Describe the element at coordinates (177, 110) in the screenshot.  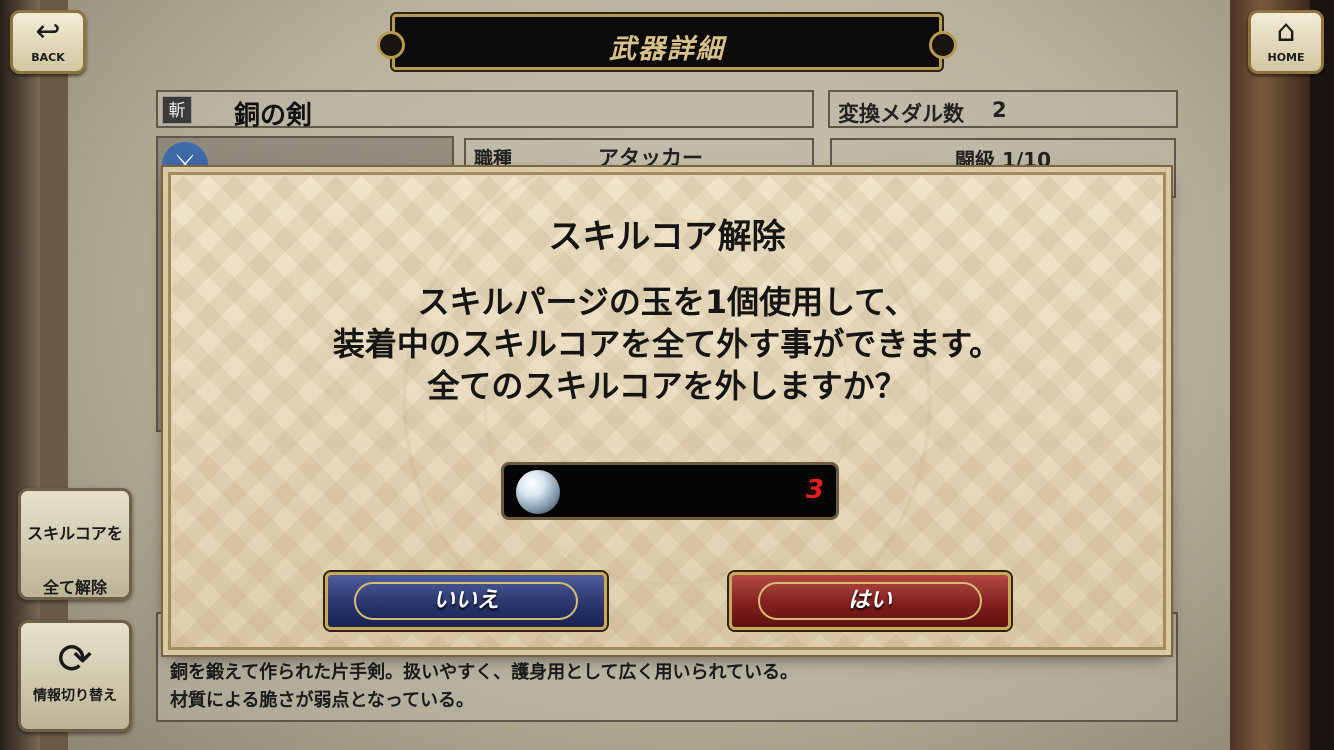
I see `weapon-type-tag: 斬` at that location.